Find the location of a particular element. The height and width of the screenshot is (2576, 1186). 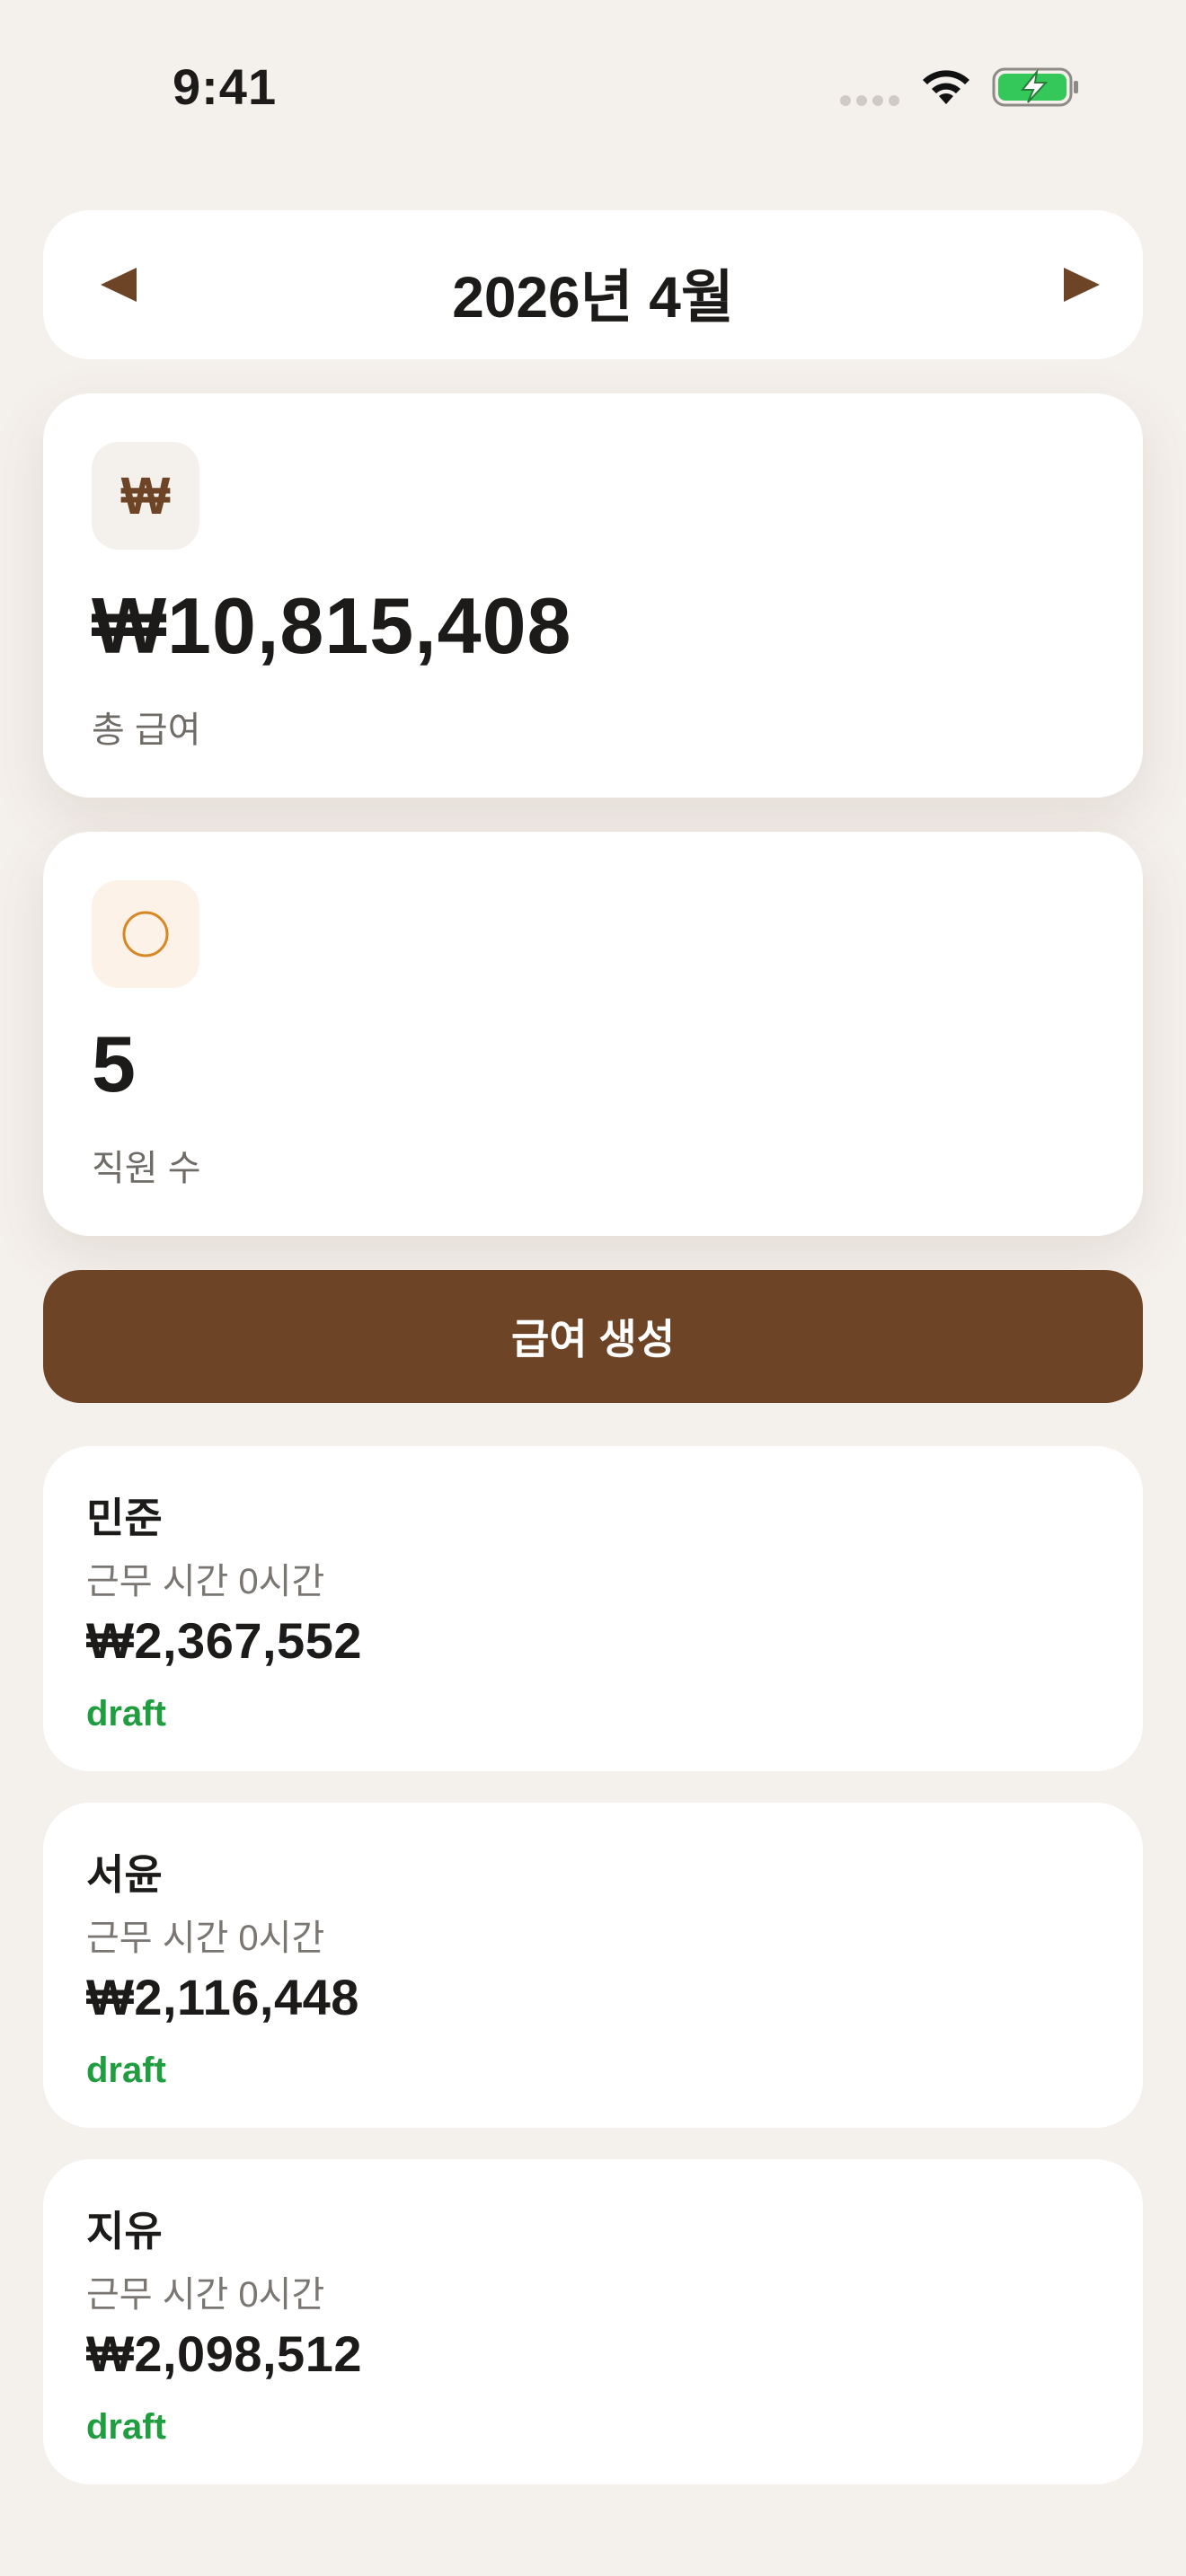

total-pay-value: ₩10,815,408 is located at coordinates (332, 625).